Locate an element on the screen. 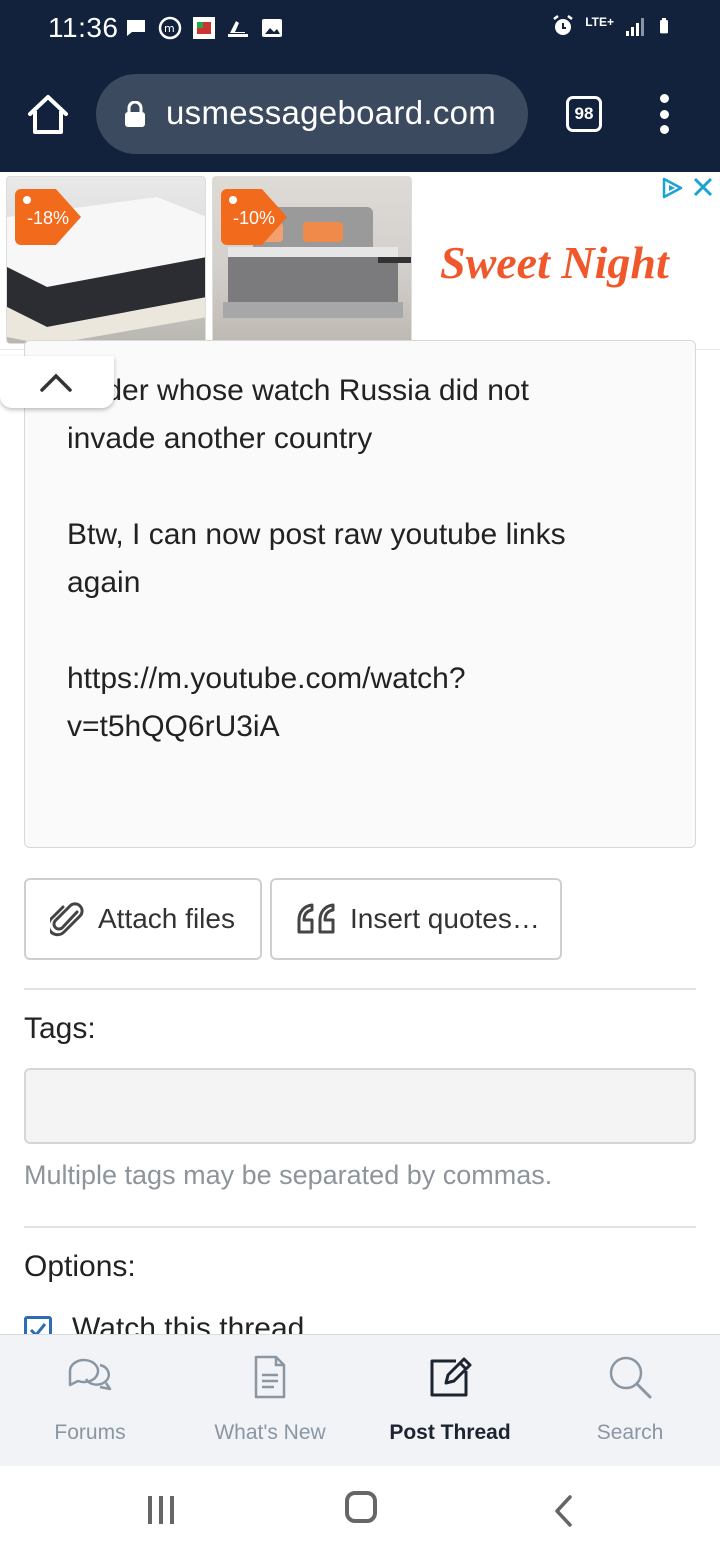  options-label: Options: is located at coordinates (80, 1266).